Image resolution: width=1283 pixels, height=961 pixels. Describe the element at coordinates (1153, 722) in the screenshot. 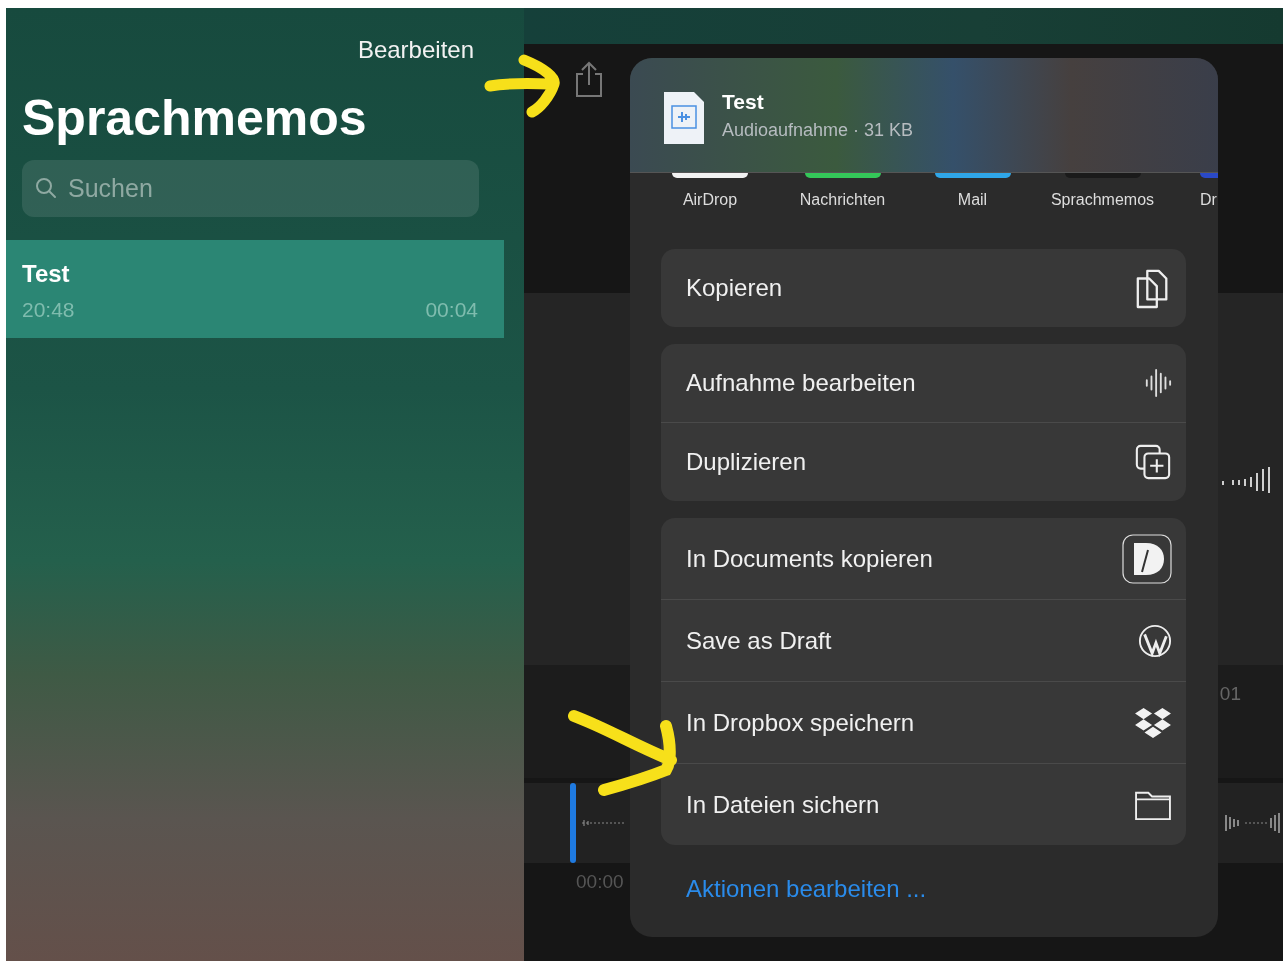

I see `dropbox-icon` at that location.